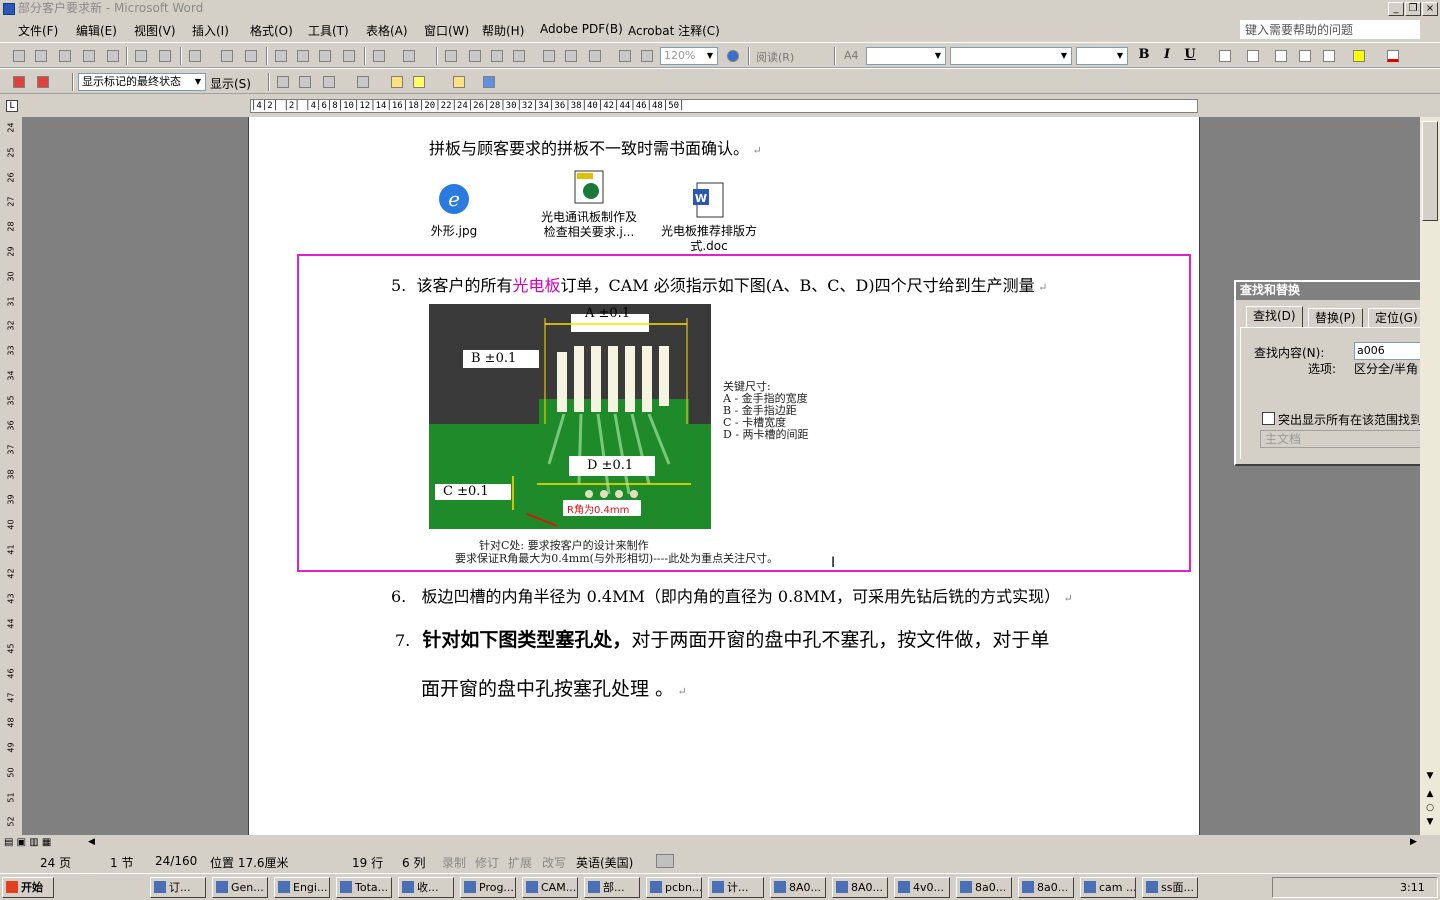 The image size is (1440, 900). Describe the element at coordinates (19, 56) in the screenshot. I see `new-icon` at that location.